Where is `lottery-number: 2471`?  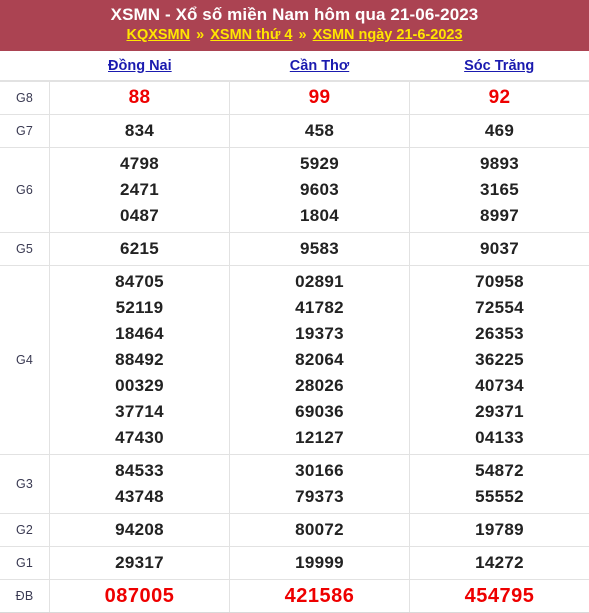
lottery-number: 2471 is located at coordinates (139, 189).